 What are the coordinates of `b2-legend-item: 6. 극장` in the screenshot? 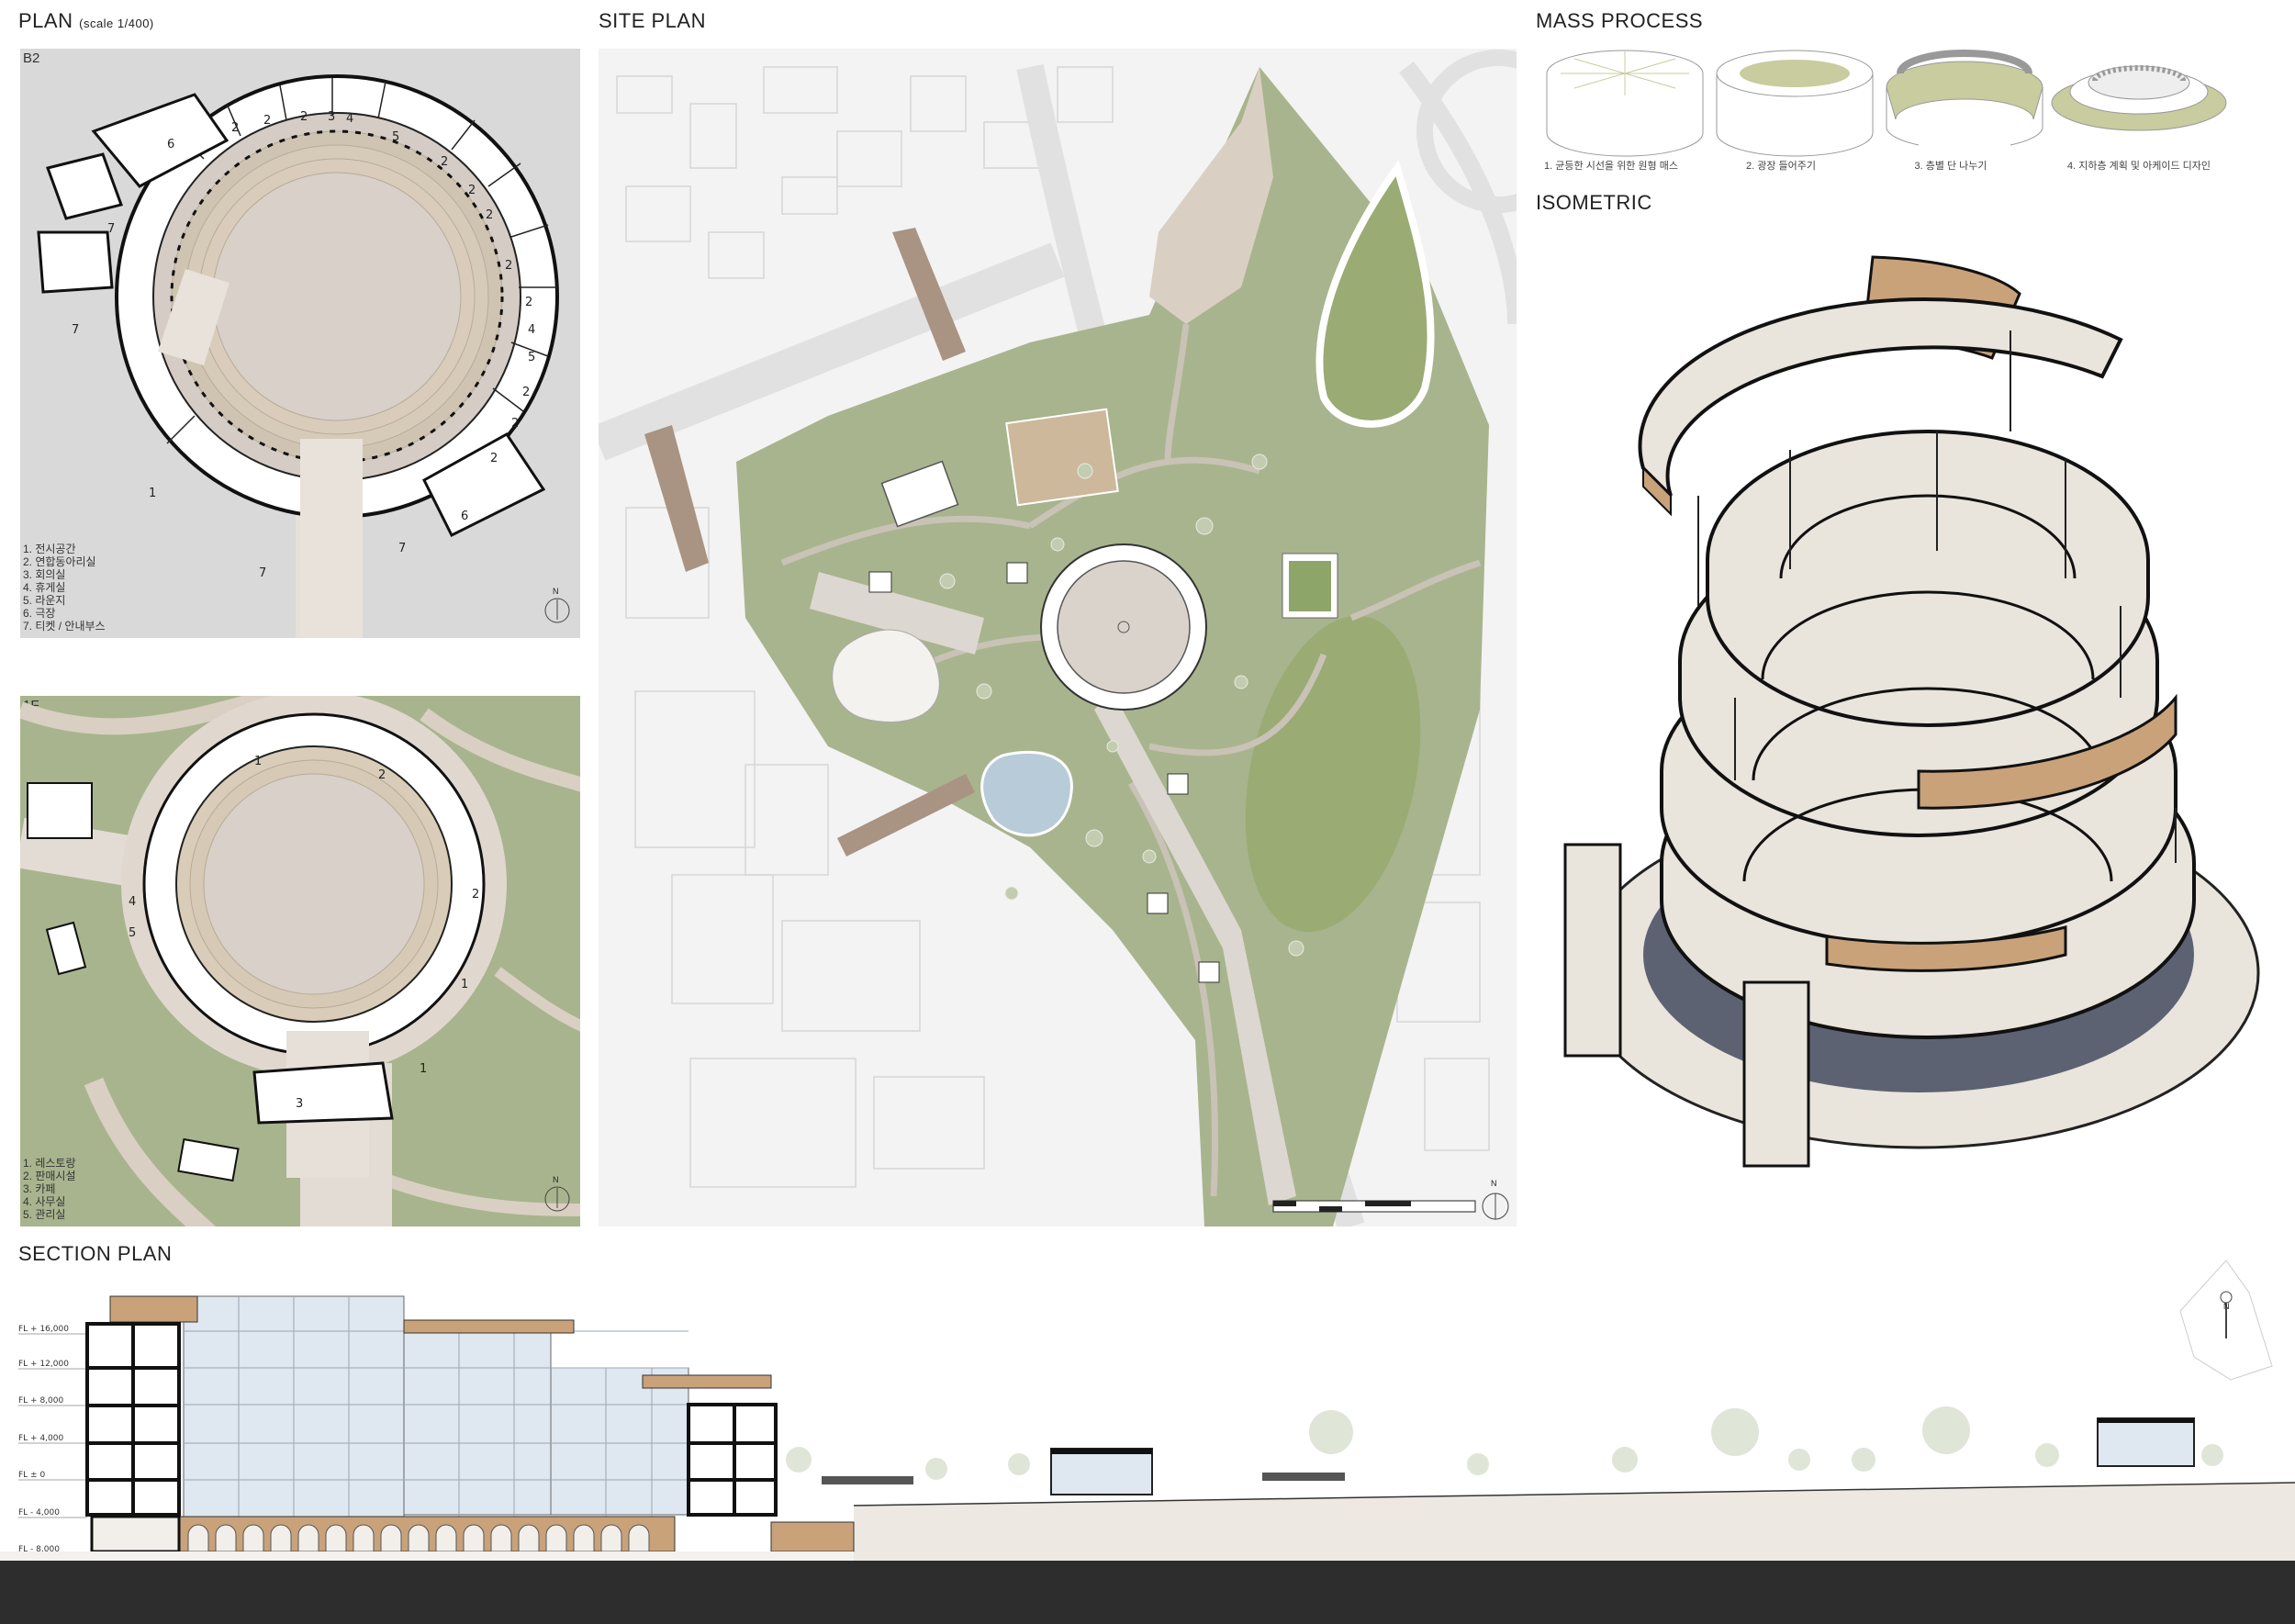 It's located at (39, 613).